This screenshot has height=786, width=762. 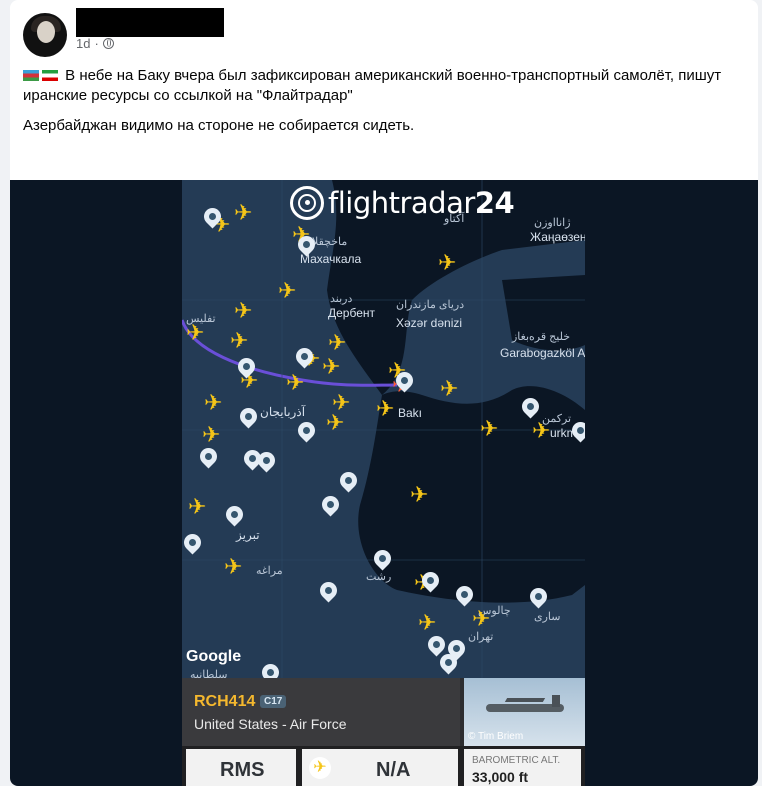 I want to click on google-attribution: Google, so click(x=214, y=656).